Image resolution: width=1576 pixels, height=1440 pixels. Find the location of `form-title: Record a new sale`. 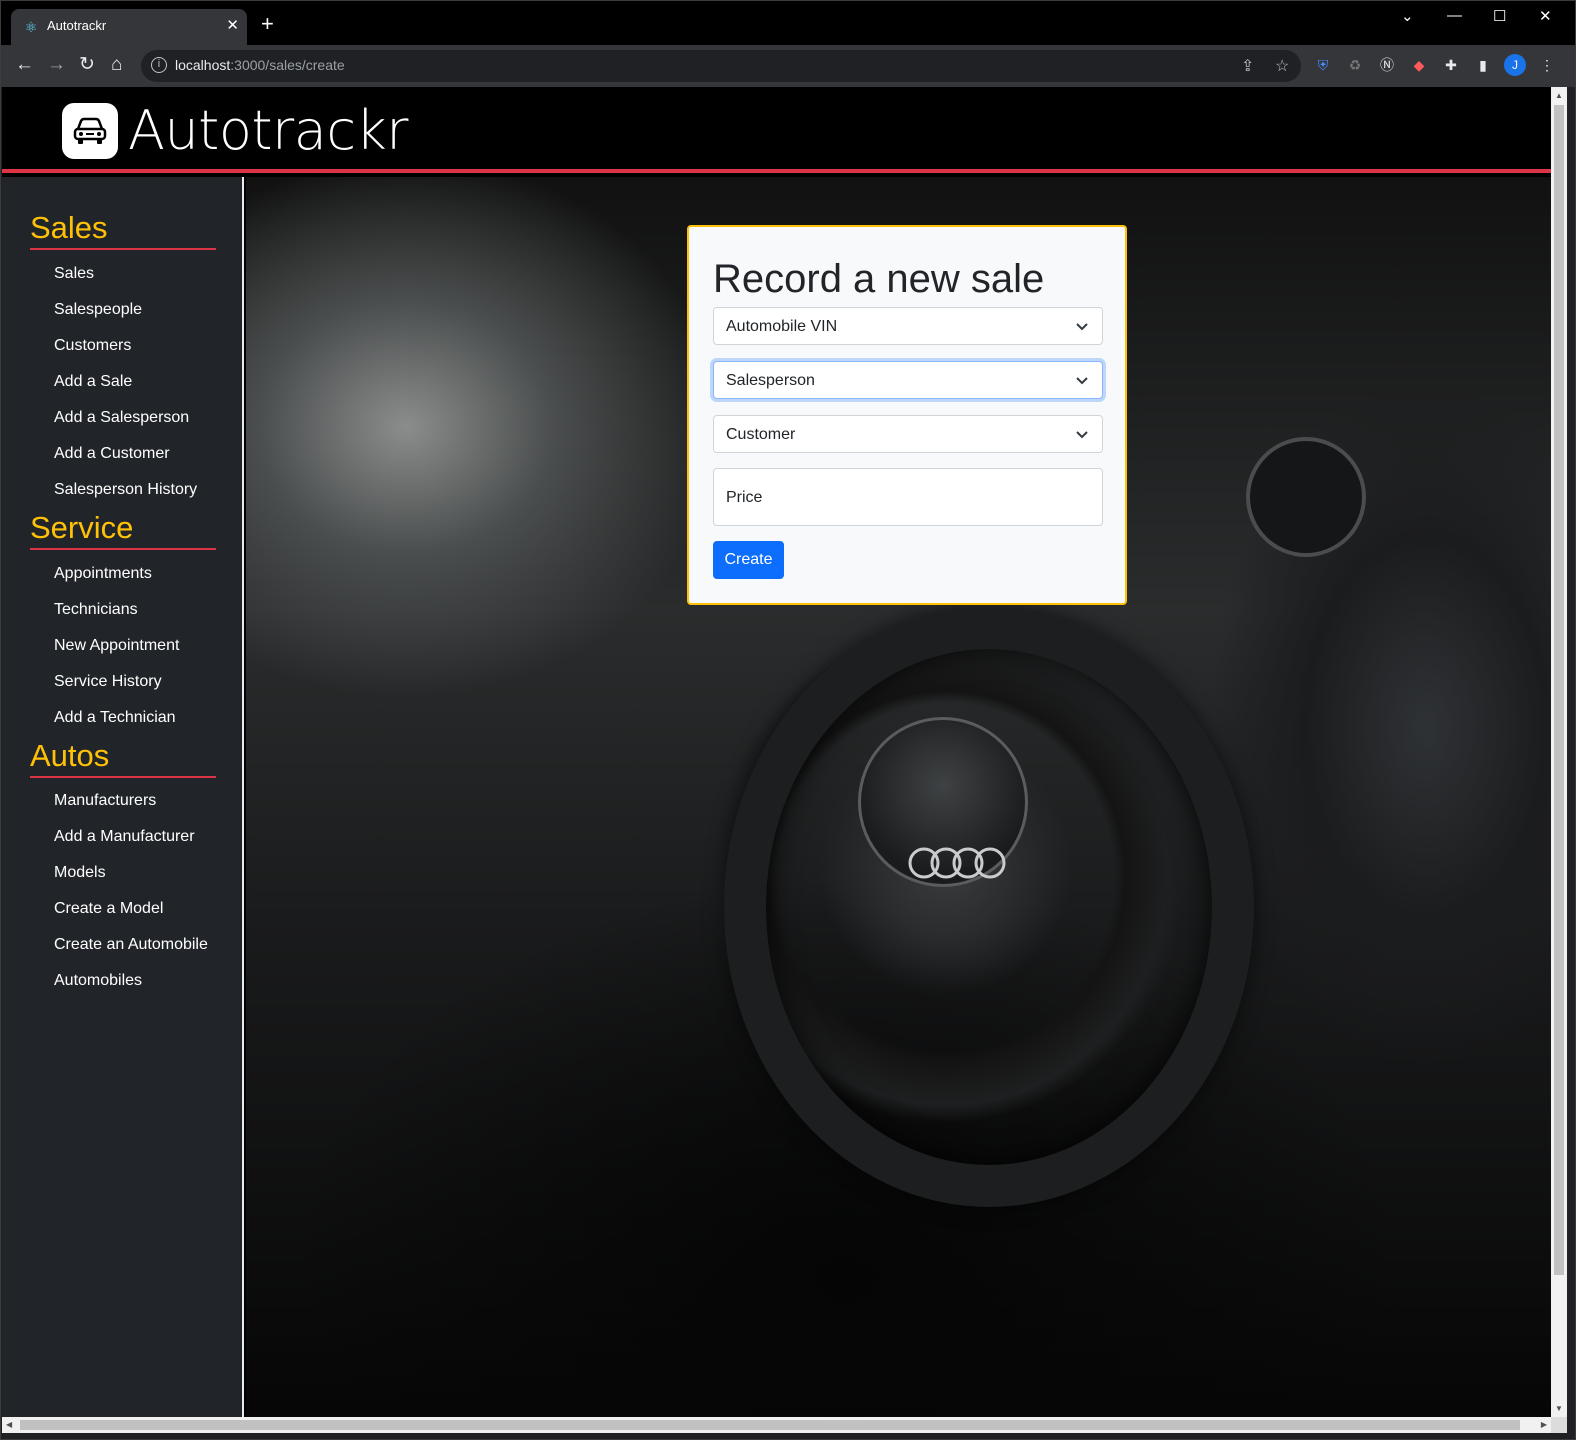

form-title: Record a new sale is located at coordinates (879, 279).